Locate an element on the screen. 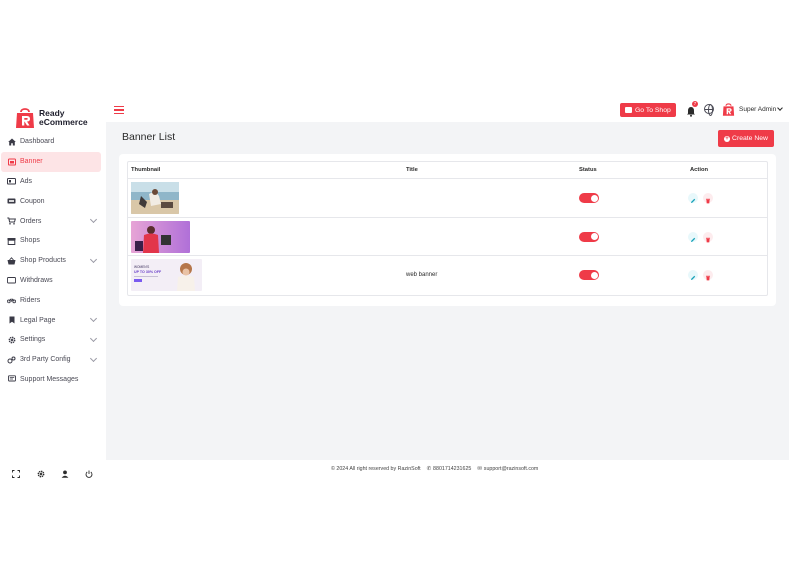 The image size is (789, 577). sidebar-item-3rd-party-config: 3rd Party Config is located at coordinates (51, 360).